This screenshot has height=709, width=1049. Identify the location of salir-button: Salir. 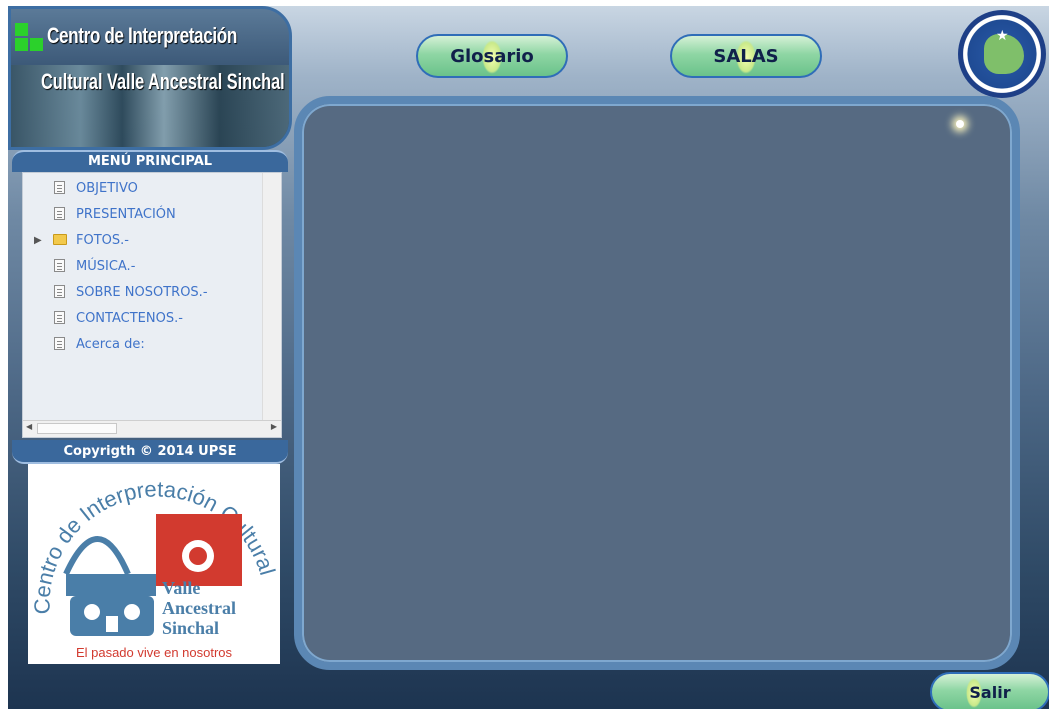
(989, 690).